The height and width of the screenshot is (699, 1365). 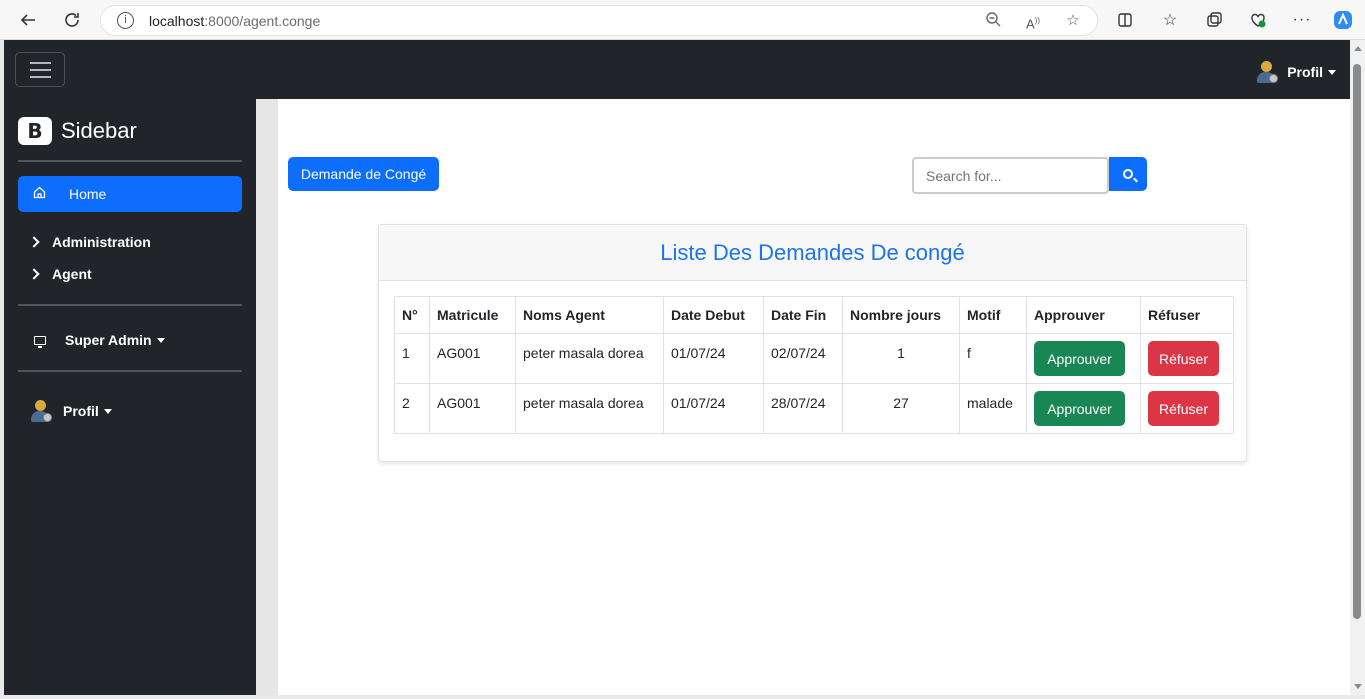 I want to click on cell-n: 2, so click(x=412, y=408).